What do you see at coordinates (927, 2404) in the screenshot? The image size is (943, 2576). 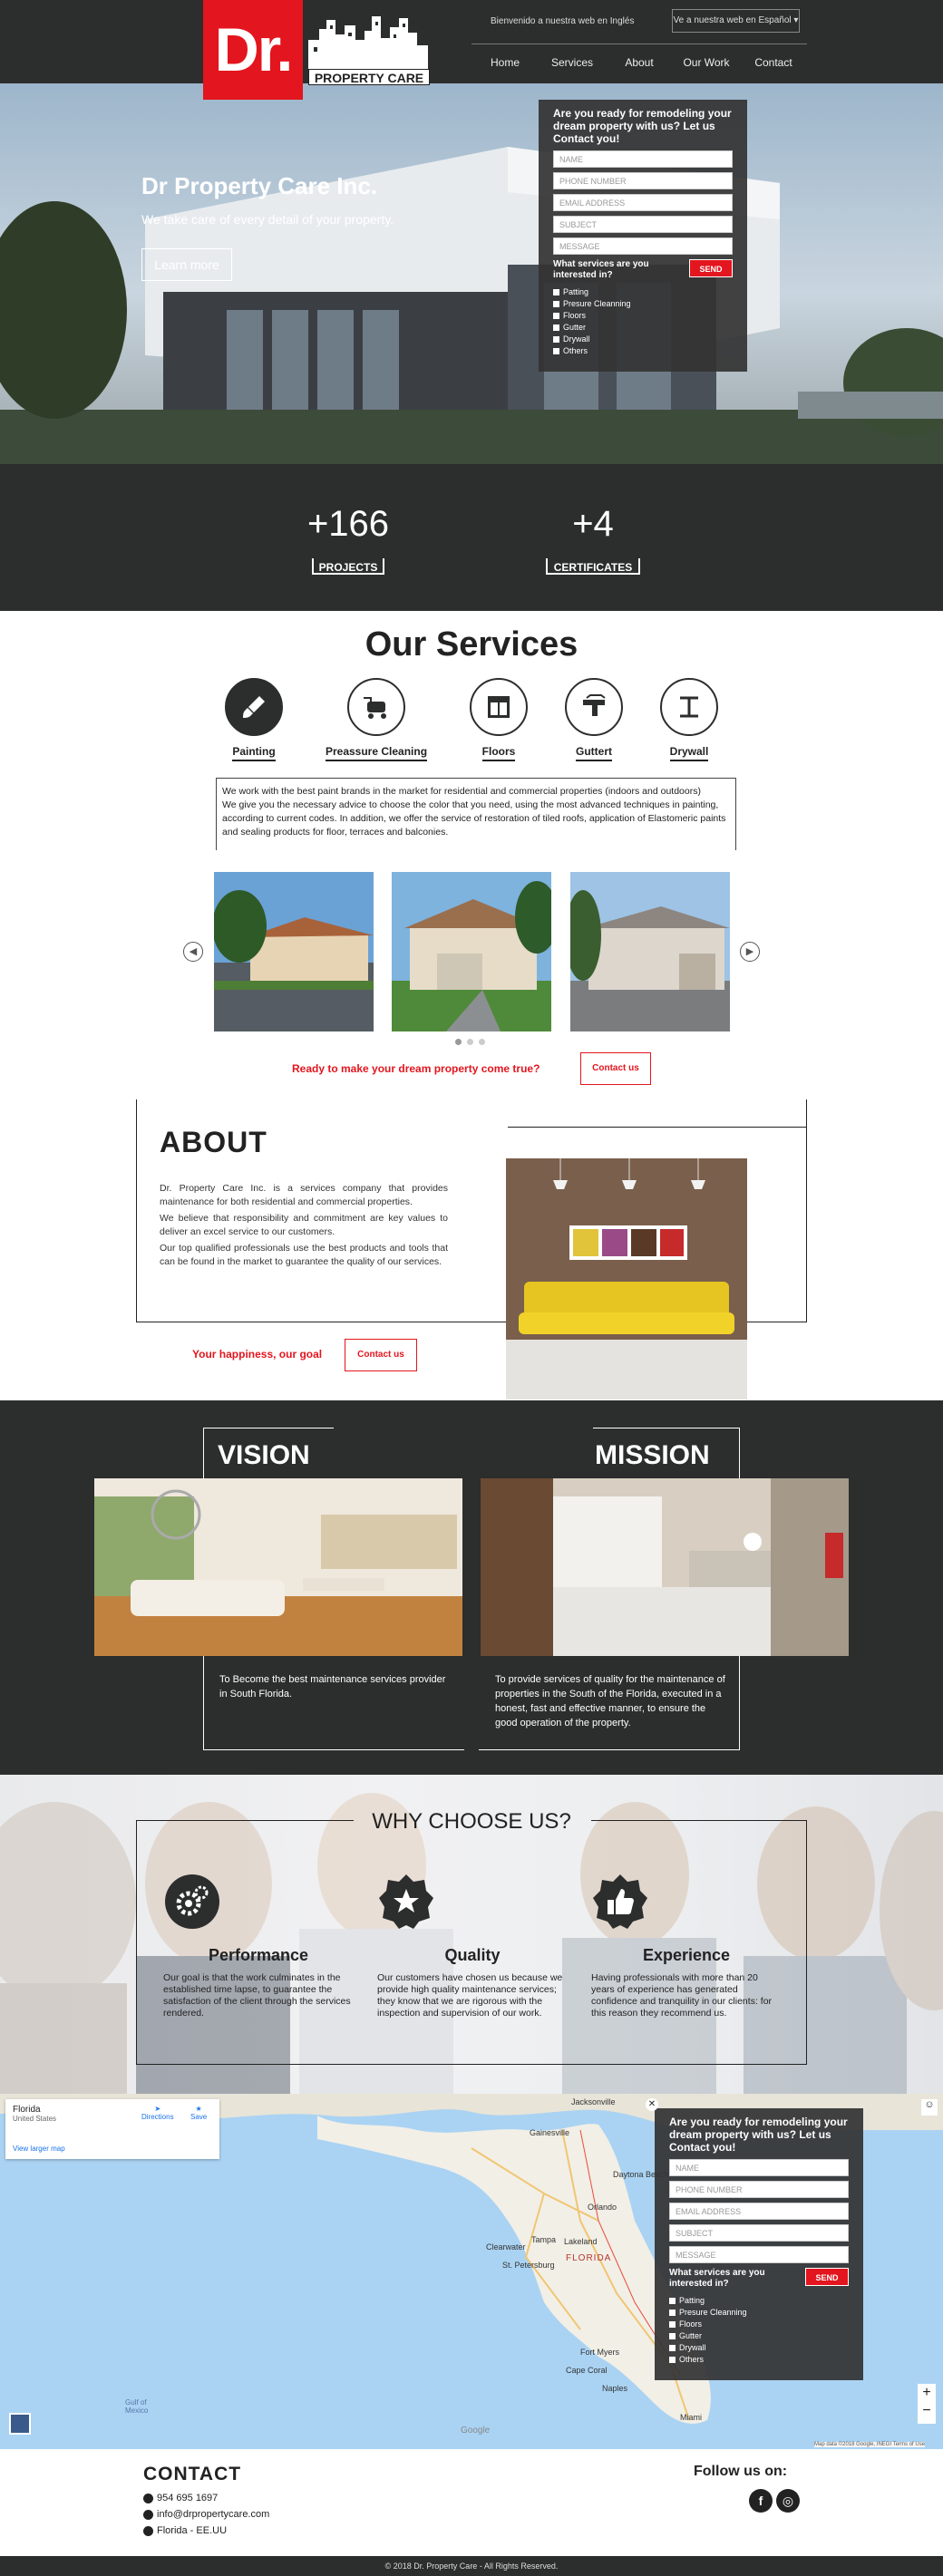 I see `map-zoom-controls: + −` at bounding box center [927, 2404].